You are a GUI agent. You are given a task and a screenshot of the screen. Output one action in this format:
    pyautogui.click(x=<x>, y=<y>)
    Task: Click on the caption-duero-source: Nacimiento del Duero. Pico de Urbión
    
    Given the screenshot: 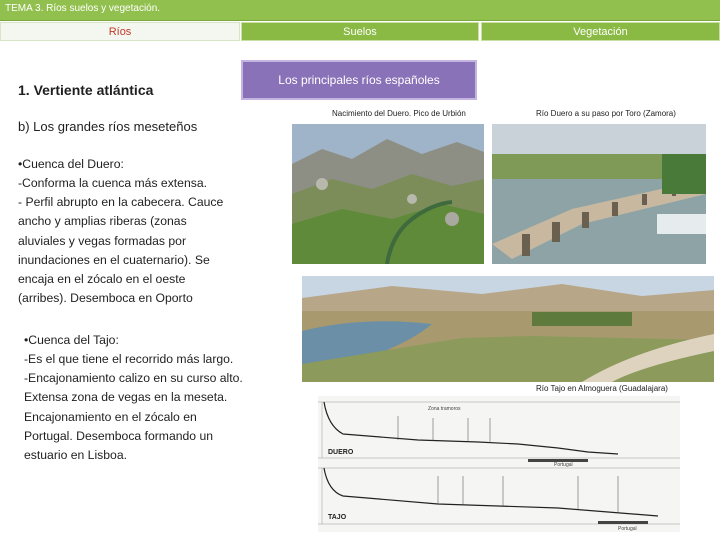 What is the action you would take?
    pyautogui.click(x=399, y=113)
    